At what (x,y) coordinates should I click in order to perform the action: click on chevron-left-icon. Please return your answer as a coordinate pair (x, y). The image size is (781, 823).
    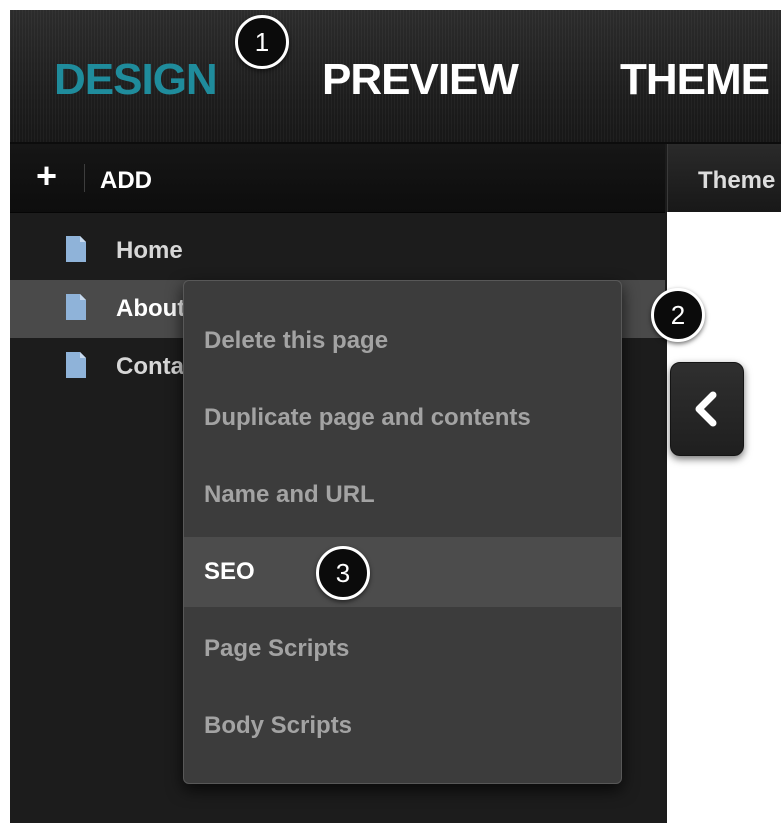
    Looking at the image, I should click on (706, 409).